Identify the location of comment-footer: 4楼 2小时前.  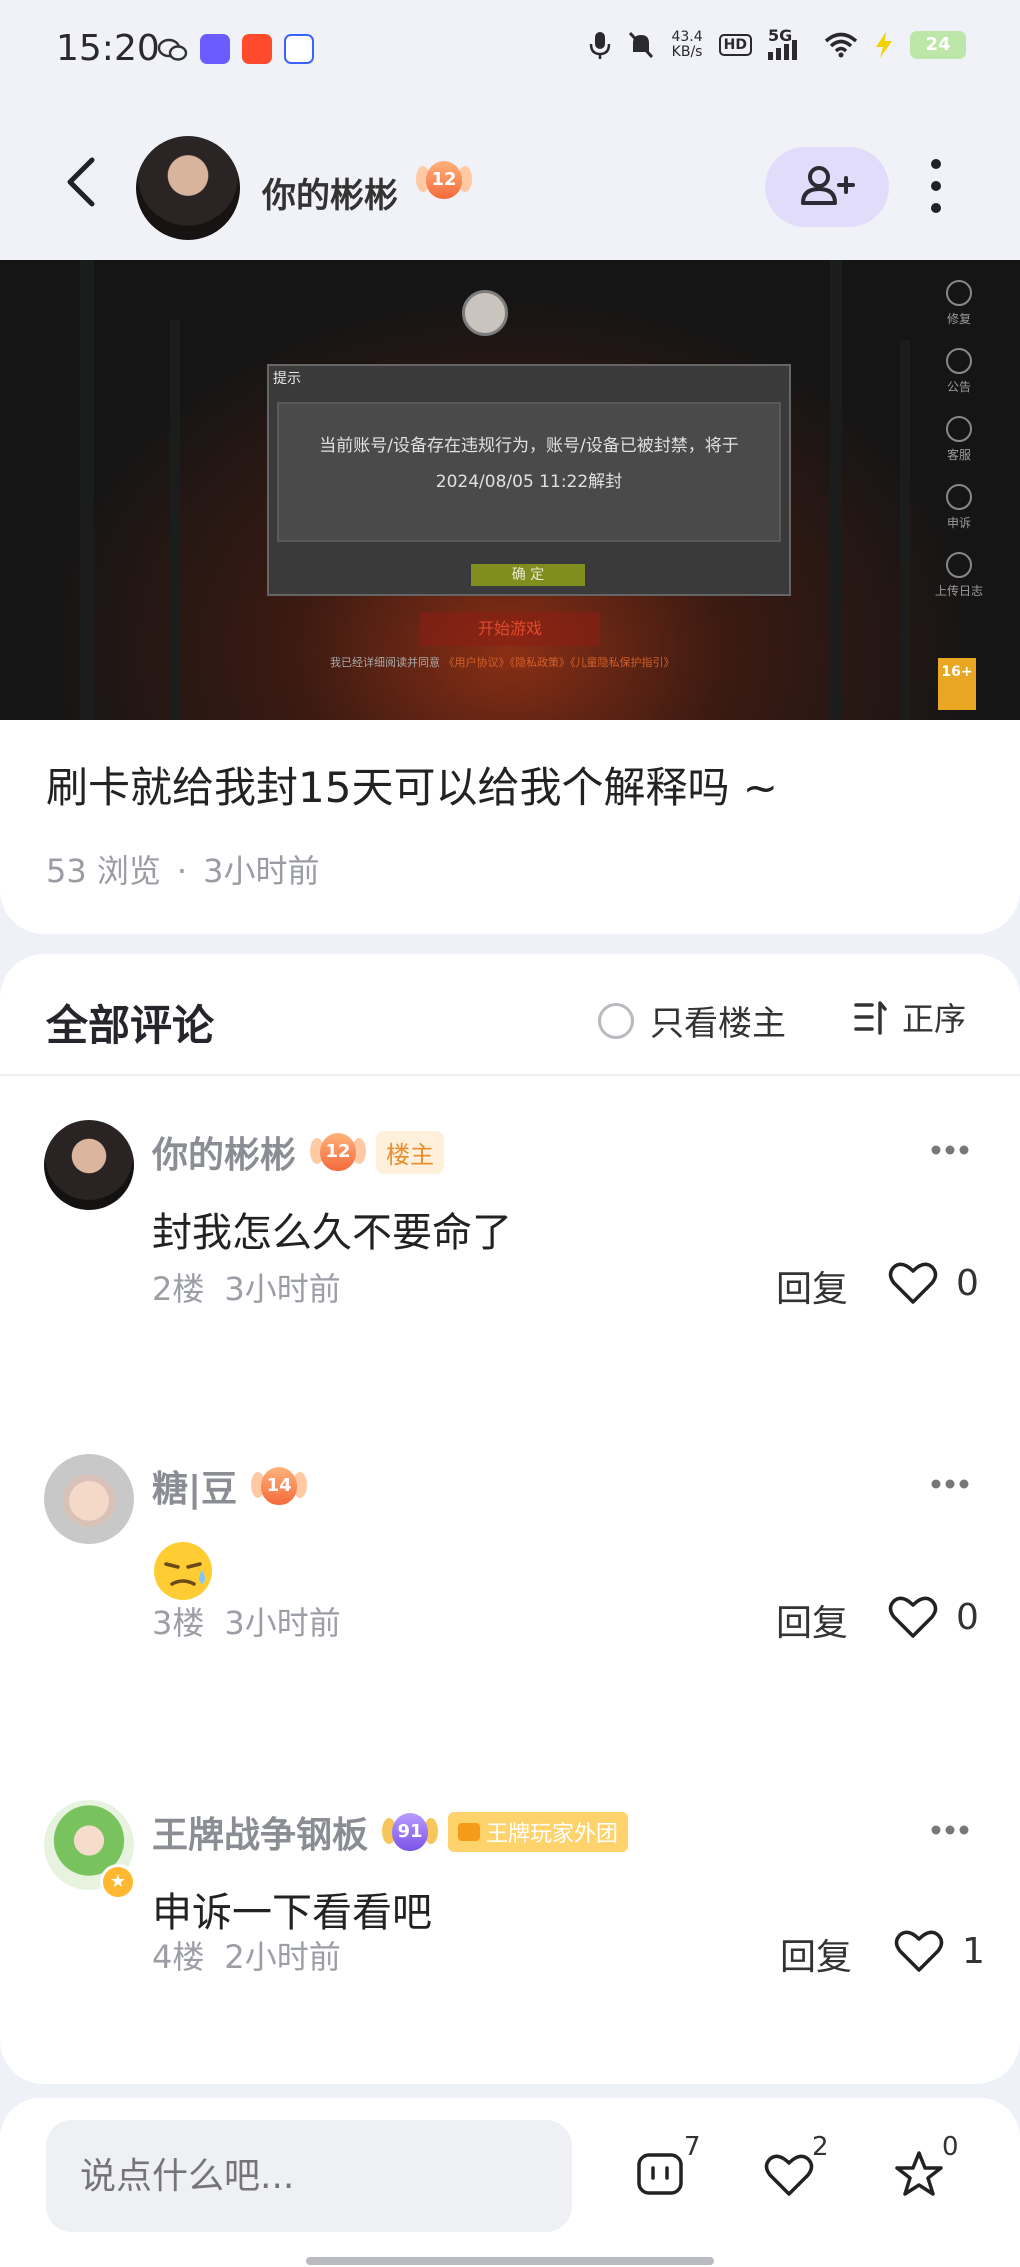
(246, 1955).